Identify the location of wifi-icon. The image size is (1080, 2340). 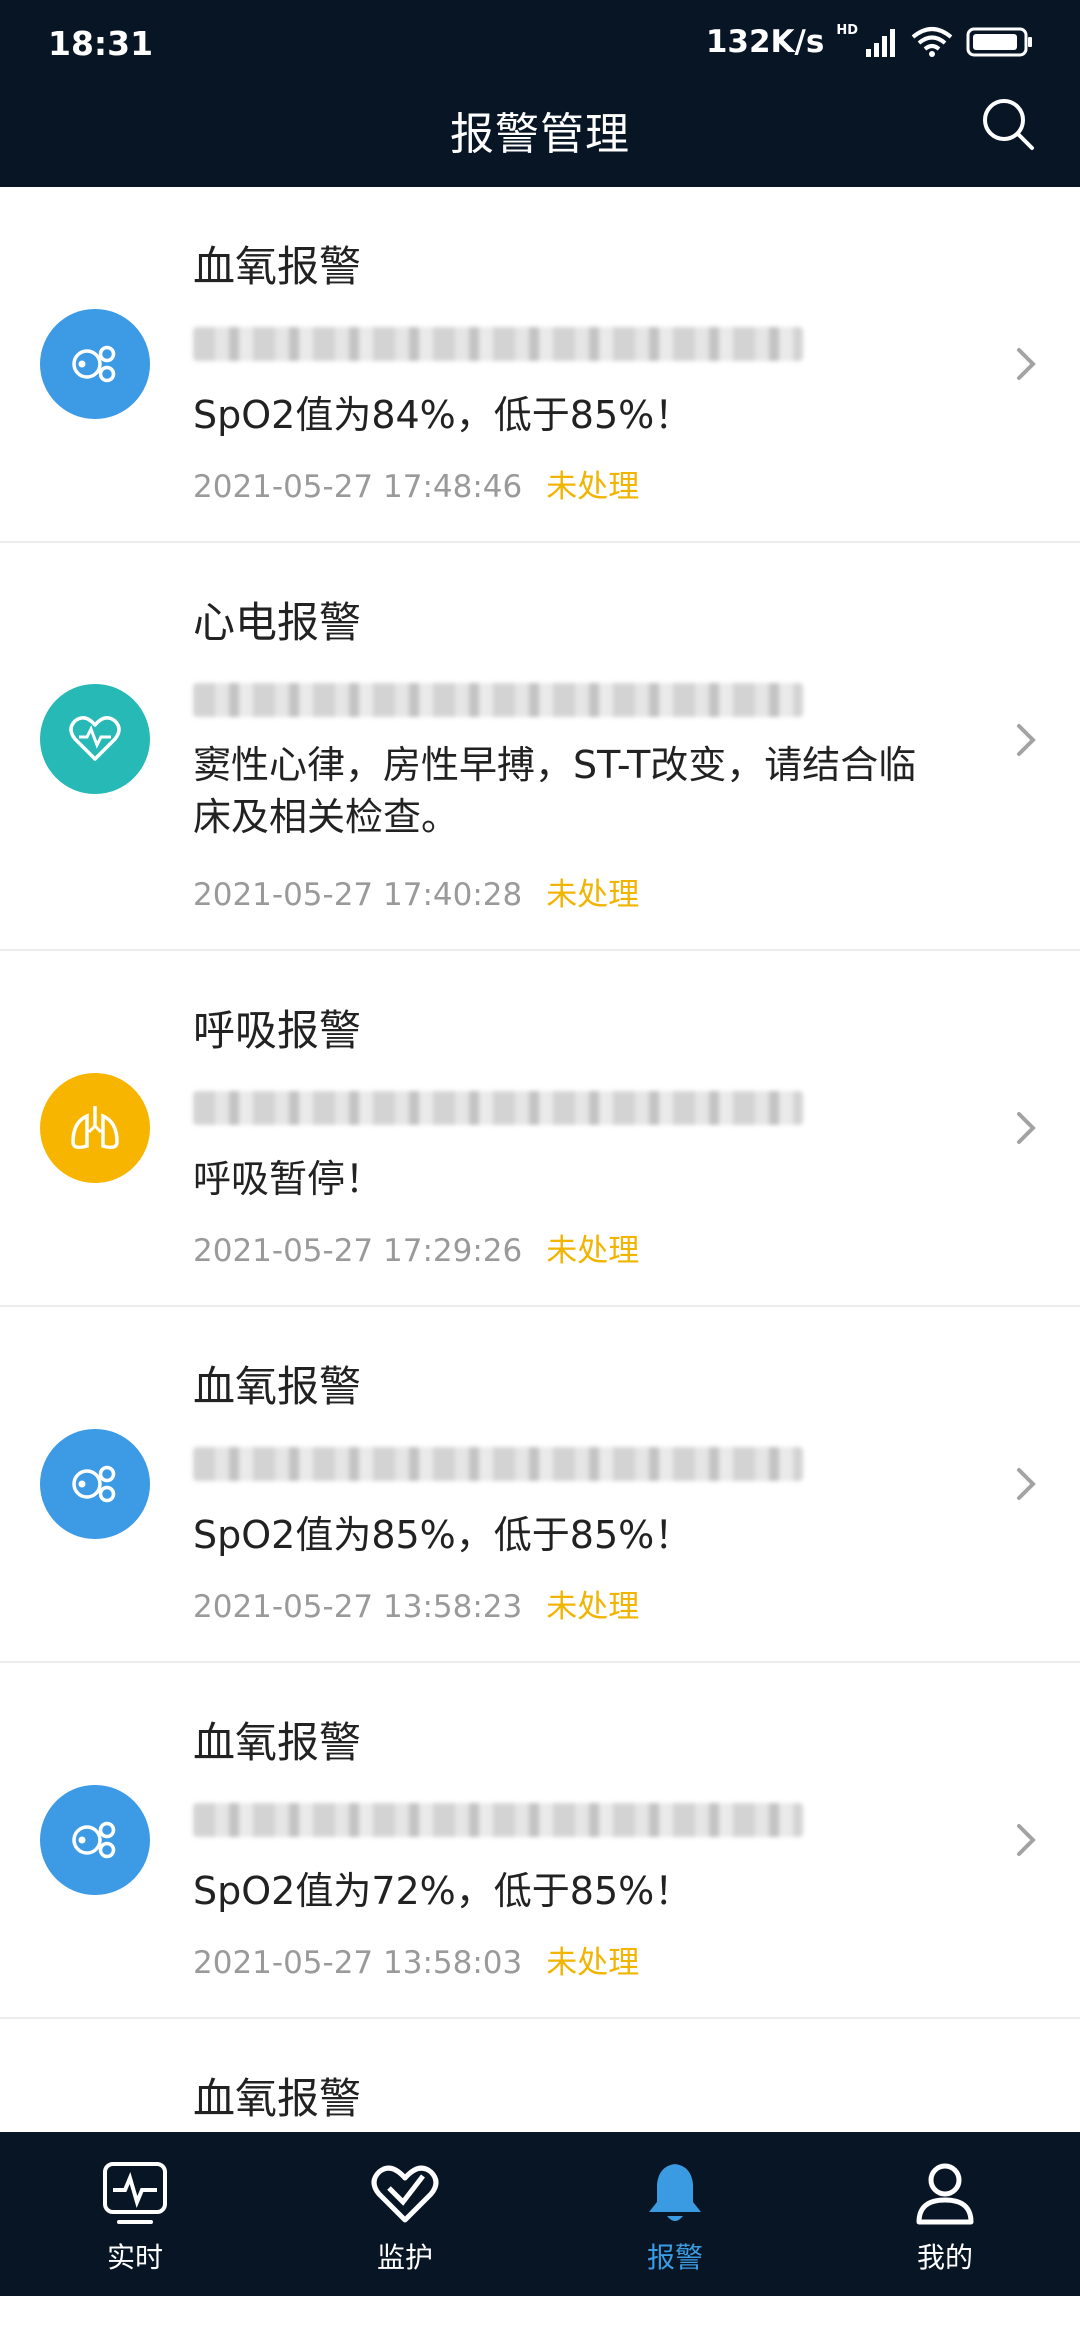
(932, 42).